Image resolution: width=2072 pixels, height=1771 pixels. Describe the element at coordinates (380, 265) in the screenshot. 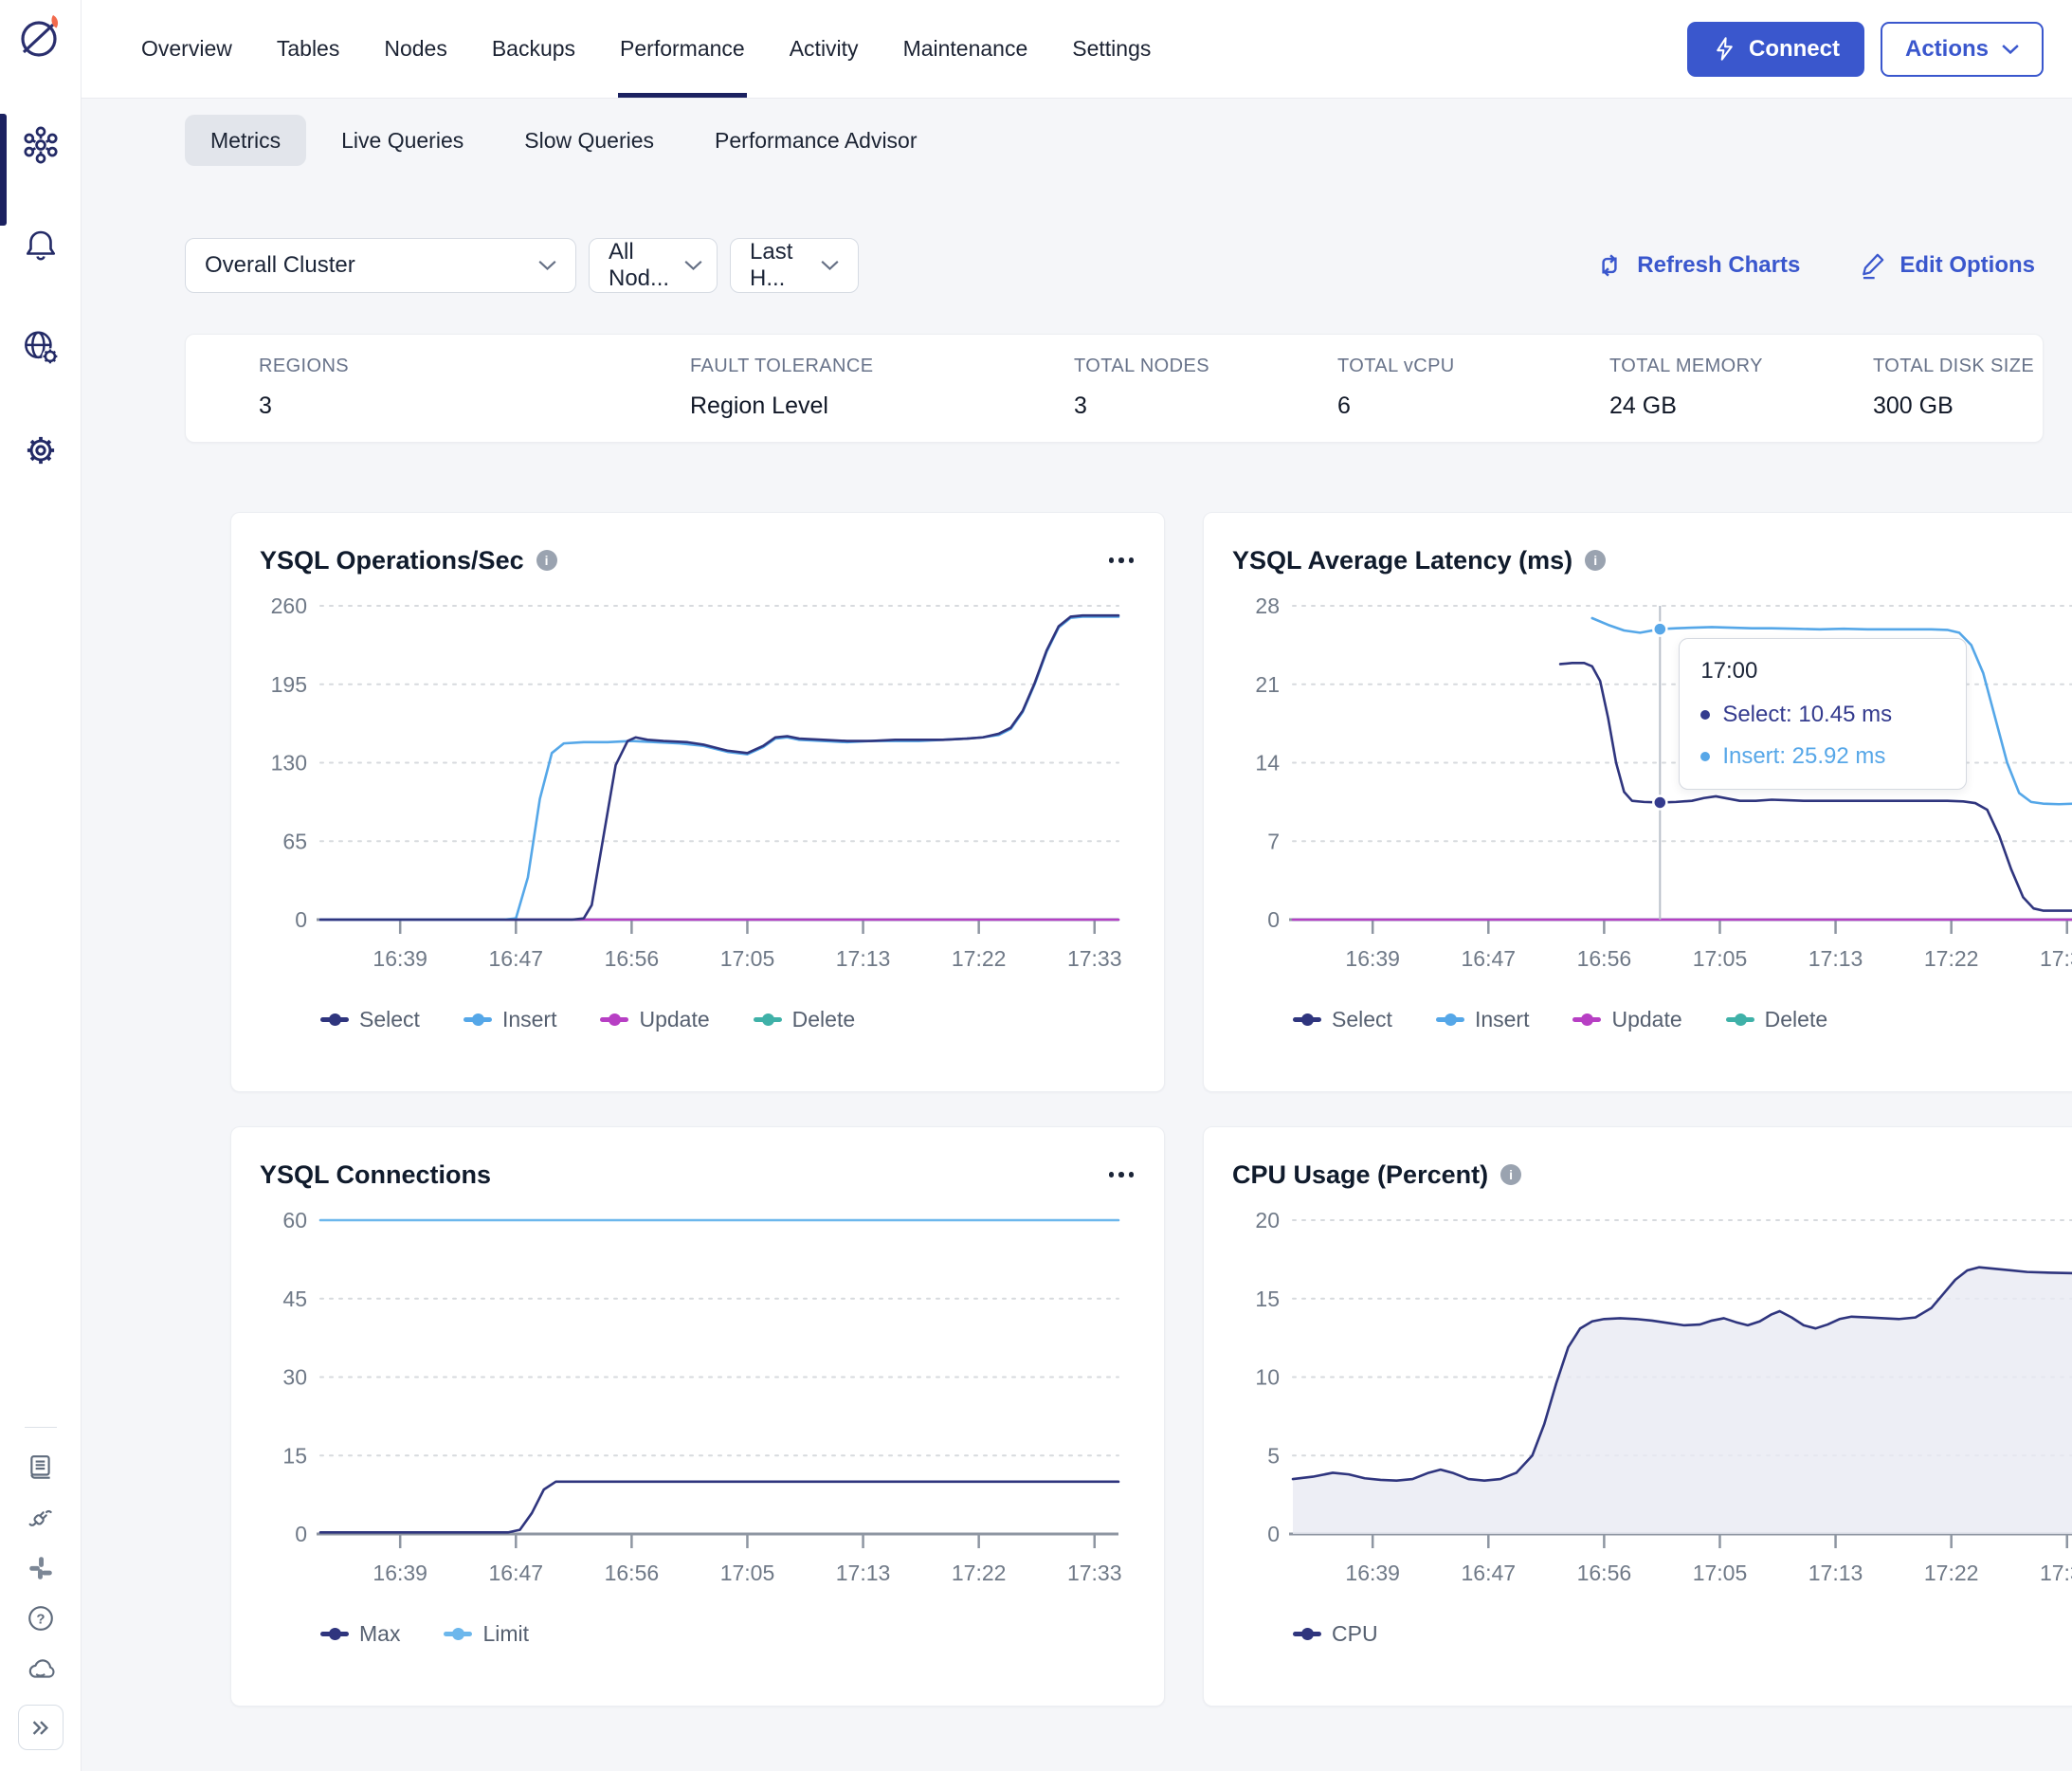

I see `cluster-dropdown: Overall Cluster` at that location.